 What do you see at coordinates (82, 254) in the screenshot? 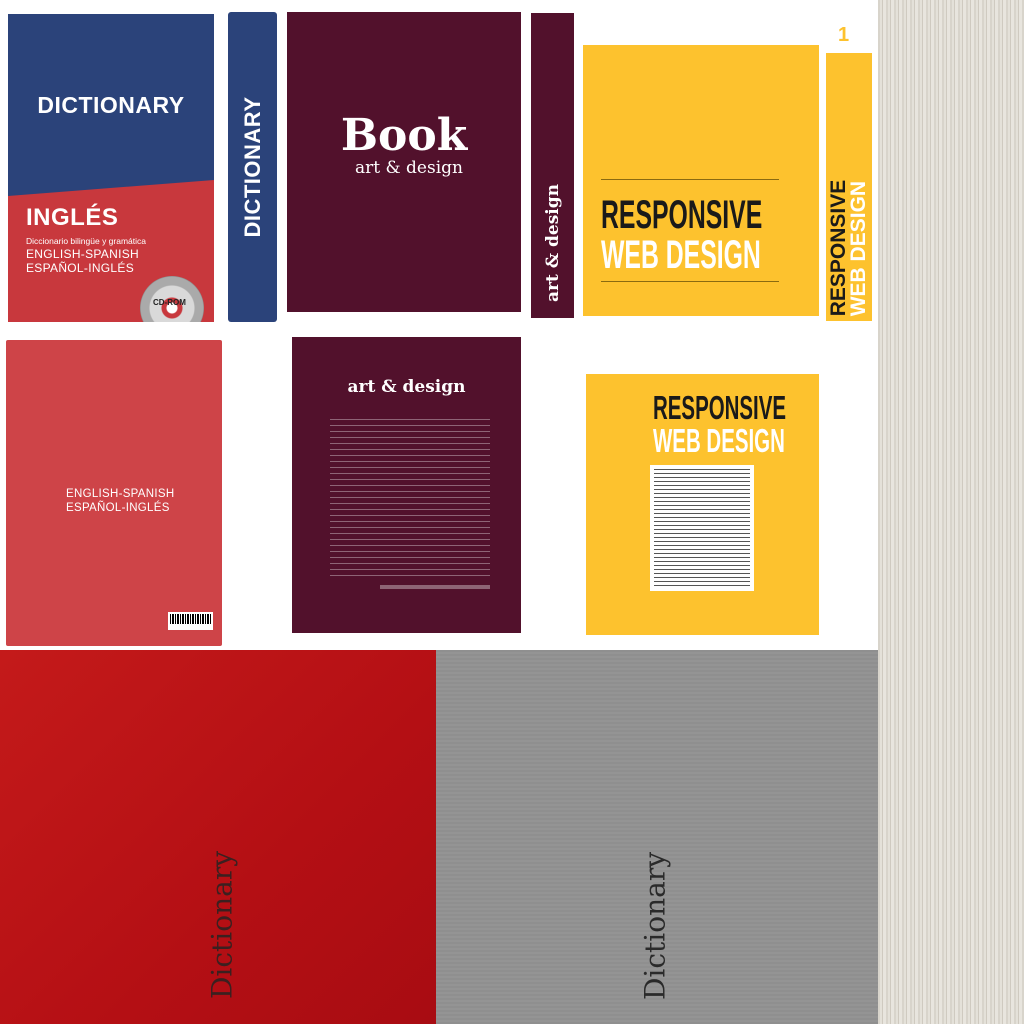
I see `dictionary-front-line1: ENGLISH-SPANISH` at bounding box center [82, 254].